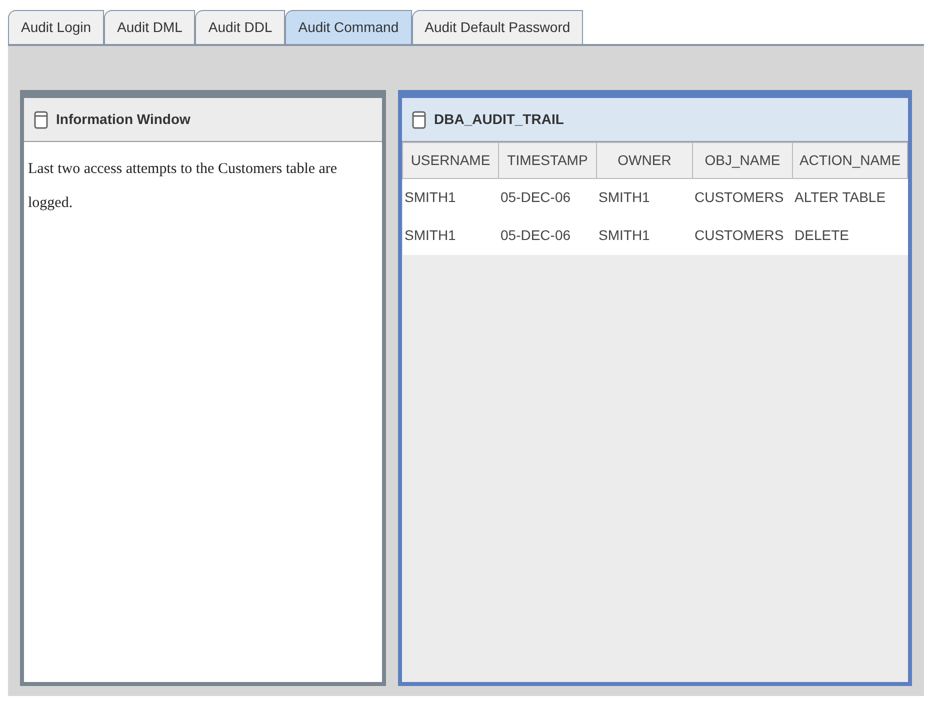  Describe the element at coordinates (498, 27) in the screenshot. I see `tab: Audit Default Password` at that location.